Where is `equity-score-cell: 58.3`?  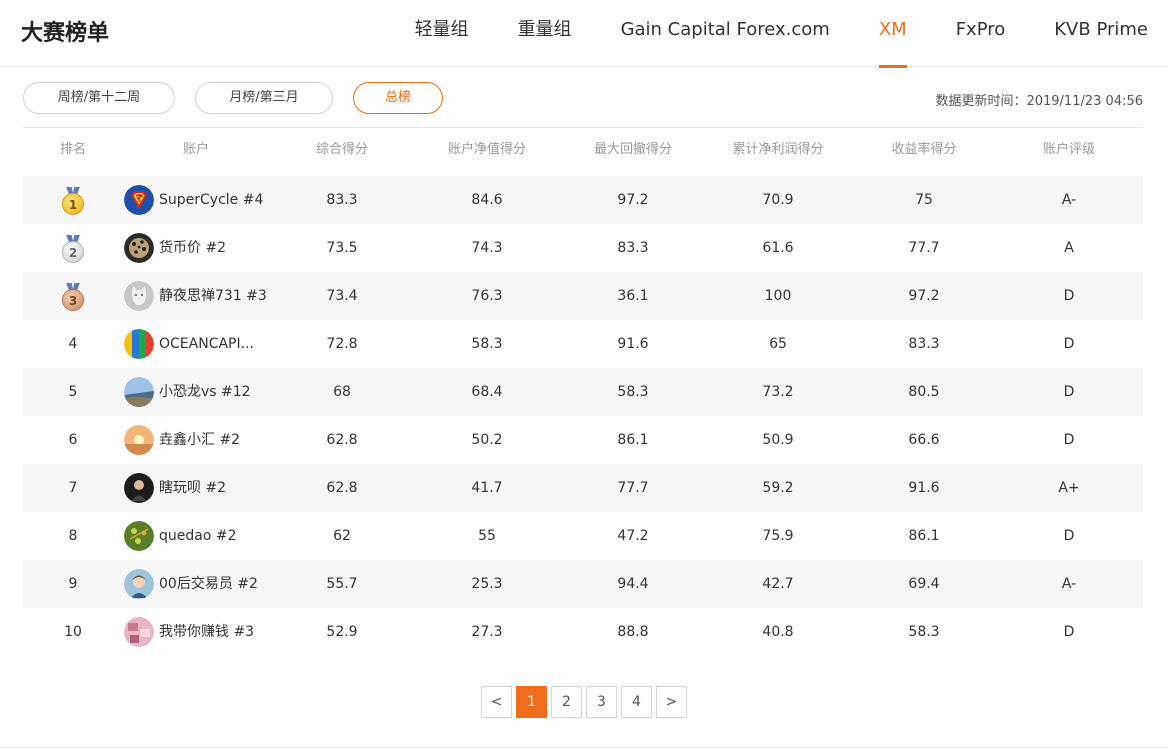 equity-score-cell: 58.3 is located at coordinates (487, 344).